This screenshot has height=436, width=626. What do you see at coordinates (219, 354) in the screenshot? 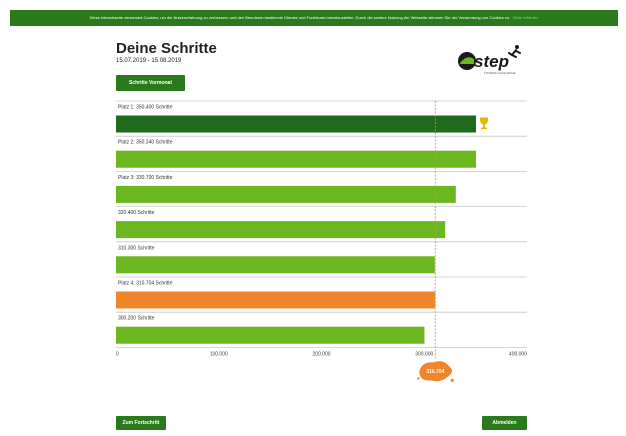
I see `x-tick-label: 100.000` at bounding box center [219, 354].